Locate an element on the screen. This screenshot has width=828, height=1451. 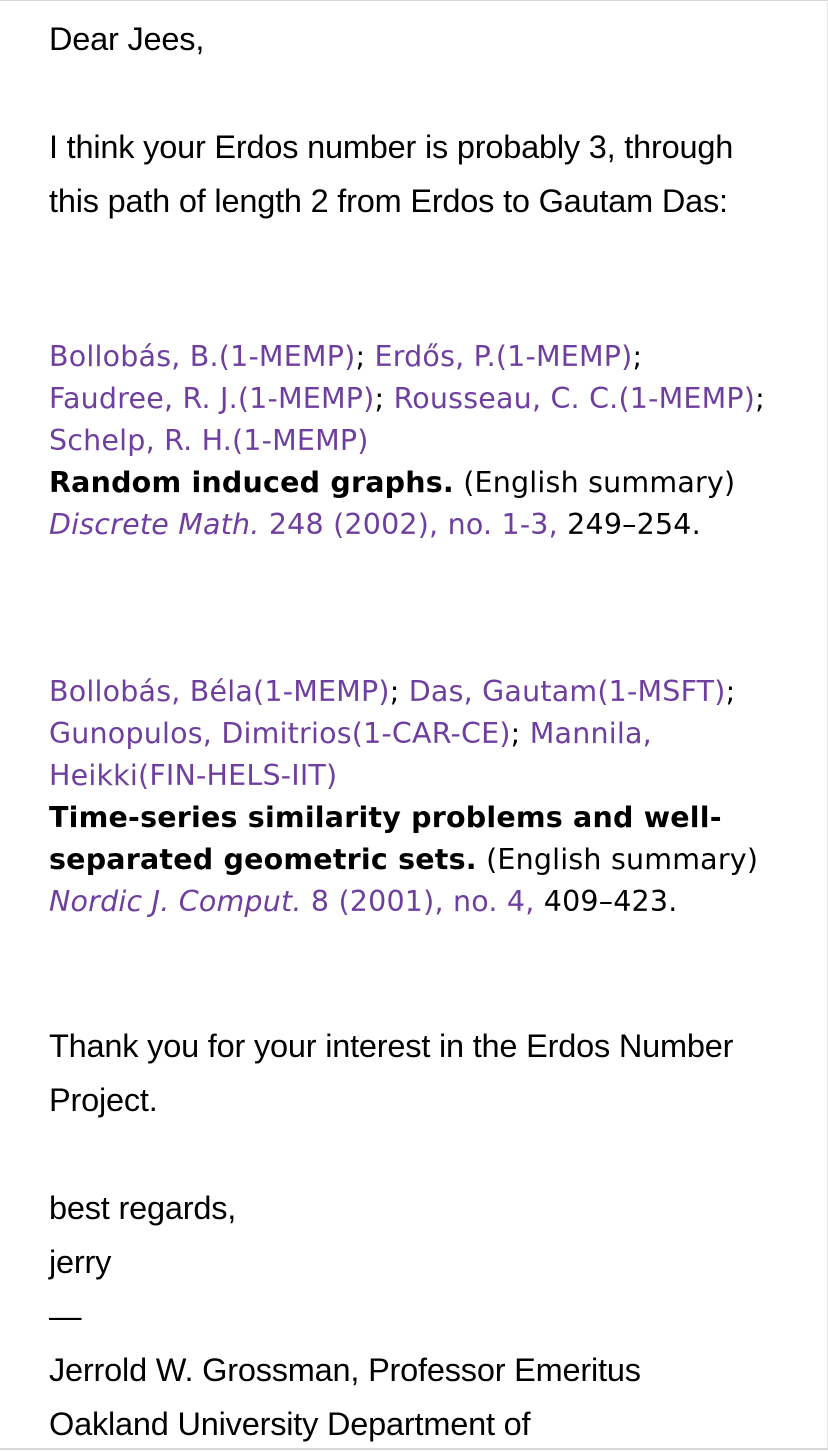
author-link: Bollobás, B.(1-MEMP) is located at coordinates (202, 356).